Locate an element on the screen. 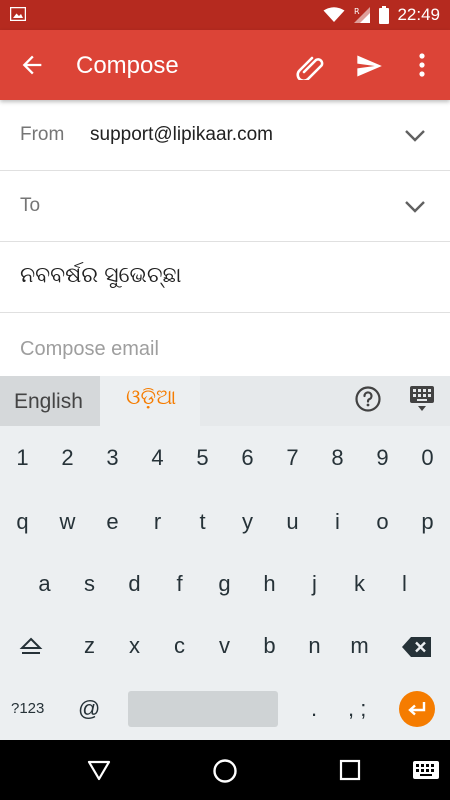 Image resolution: width=450 pixels, height=800 pixels. from-label: From is located at coordinates (42, 134).